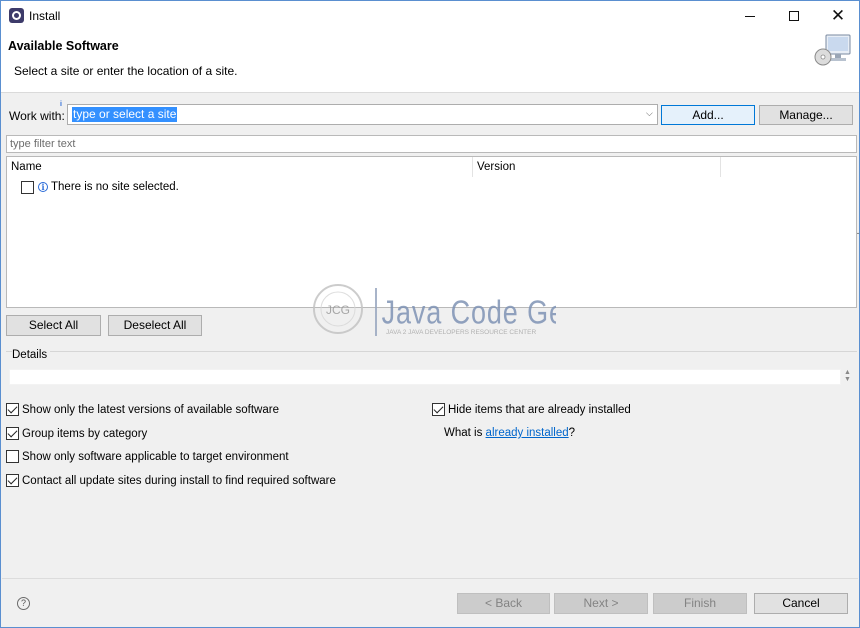 Image resolution: width=860 pixels, height=628 pixels. I want to click on option-hide-installed: Hide items that are already installed, so click(531, 409).